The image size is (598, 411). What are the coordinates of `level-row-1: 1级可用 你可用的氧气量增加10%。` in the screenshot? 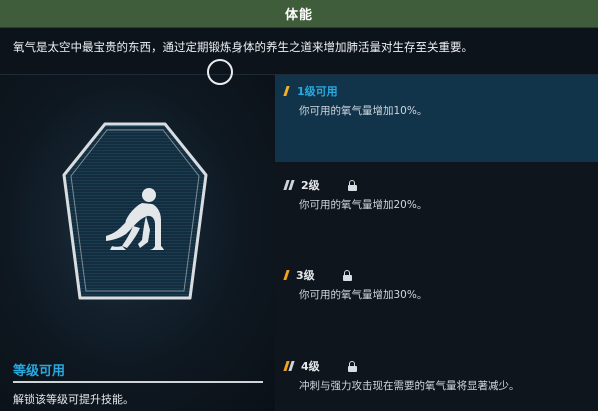 It's located at (436, 118).